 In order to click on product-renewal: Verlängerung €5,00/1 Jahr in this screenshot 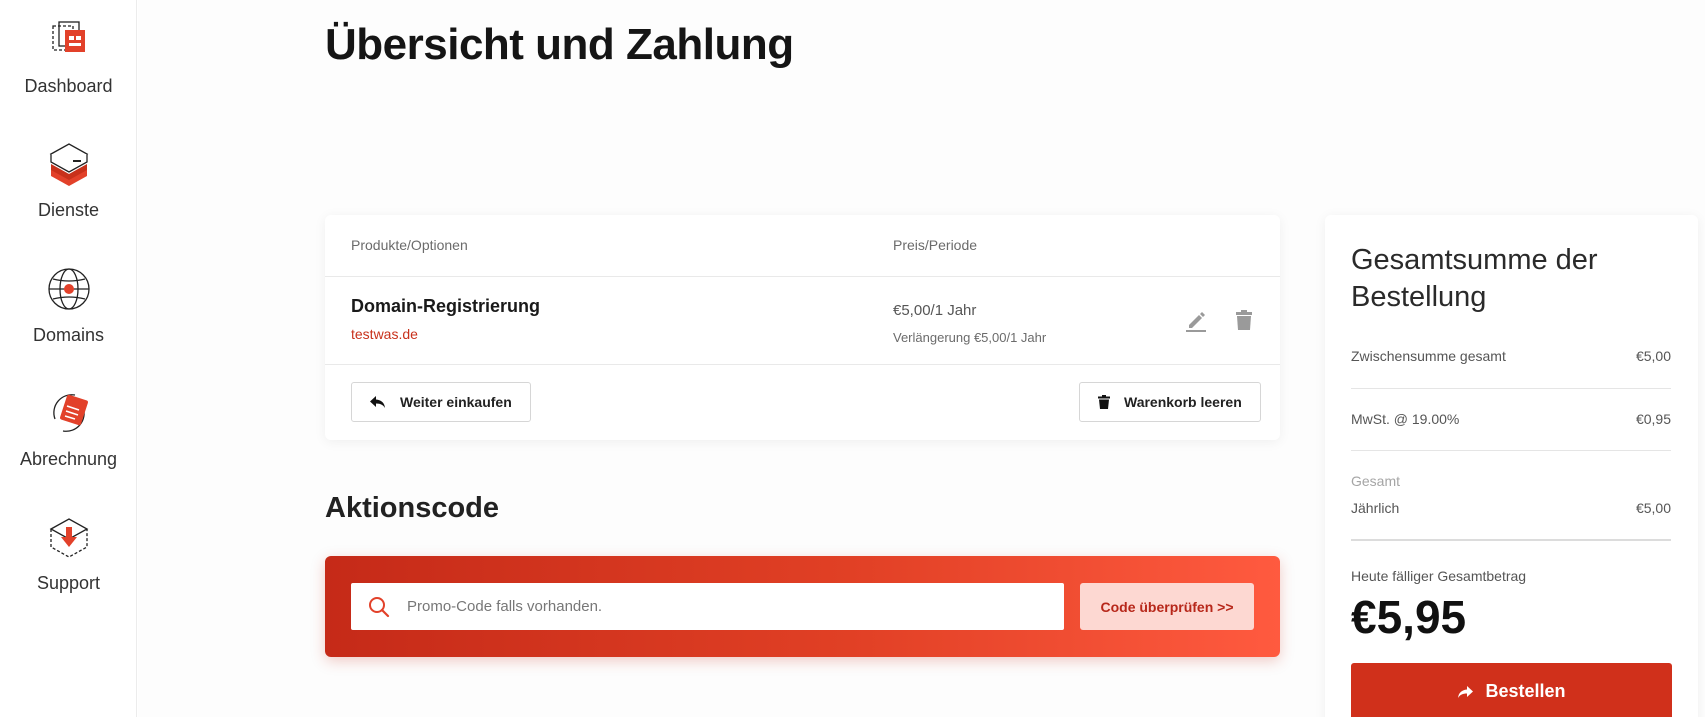, I will do `click(970, 337)`.